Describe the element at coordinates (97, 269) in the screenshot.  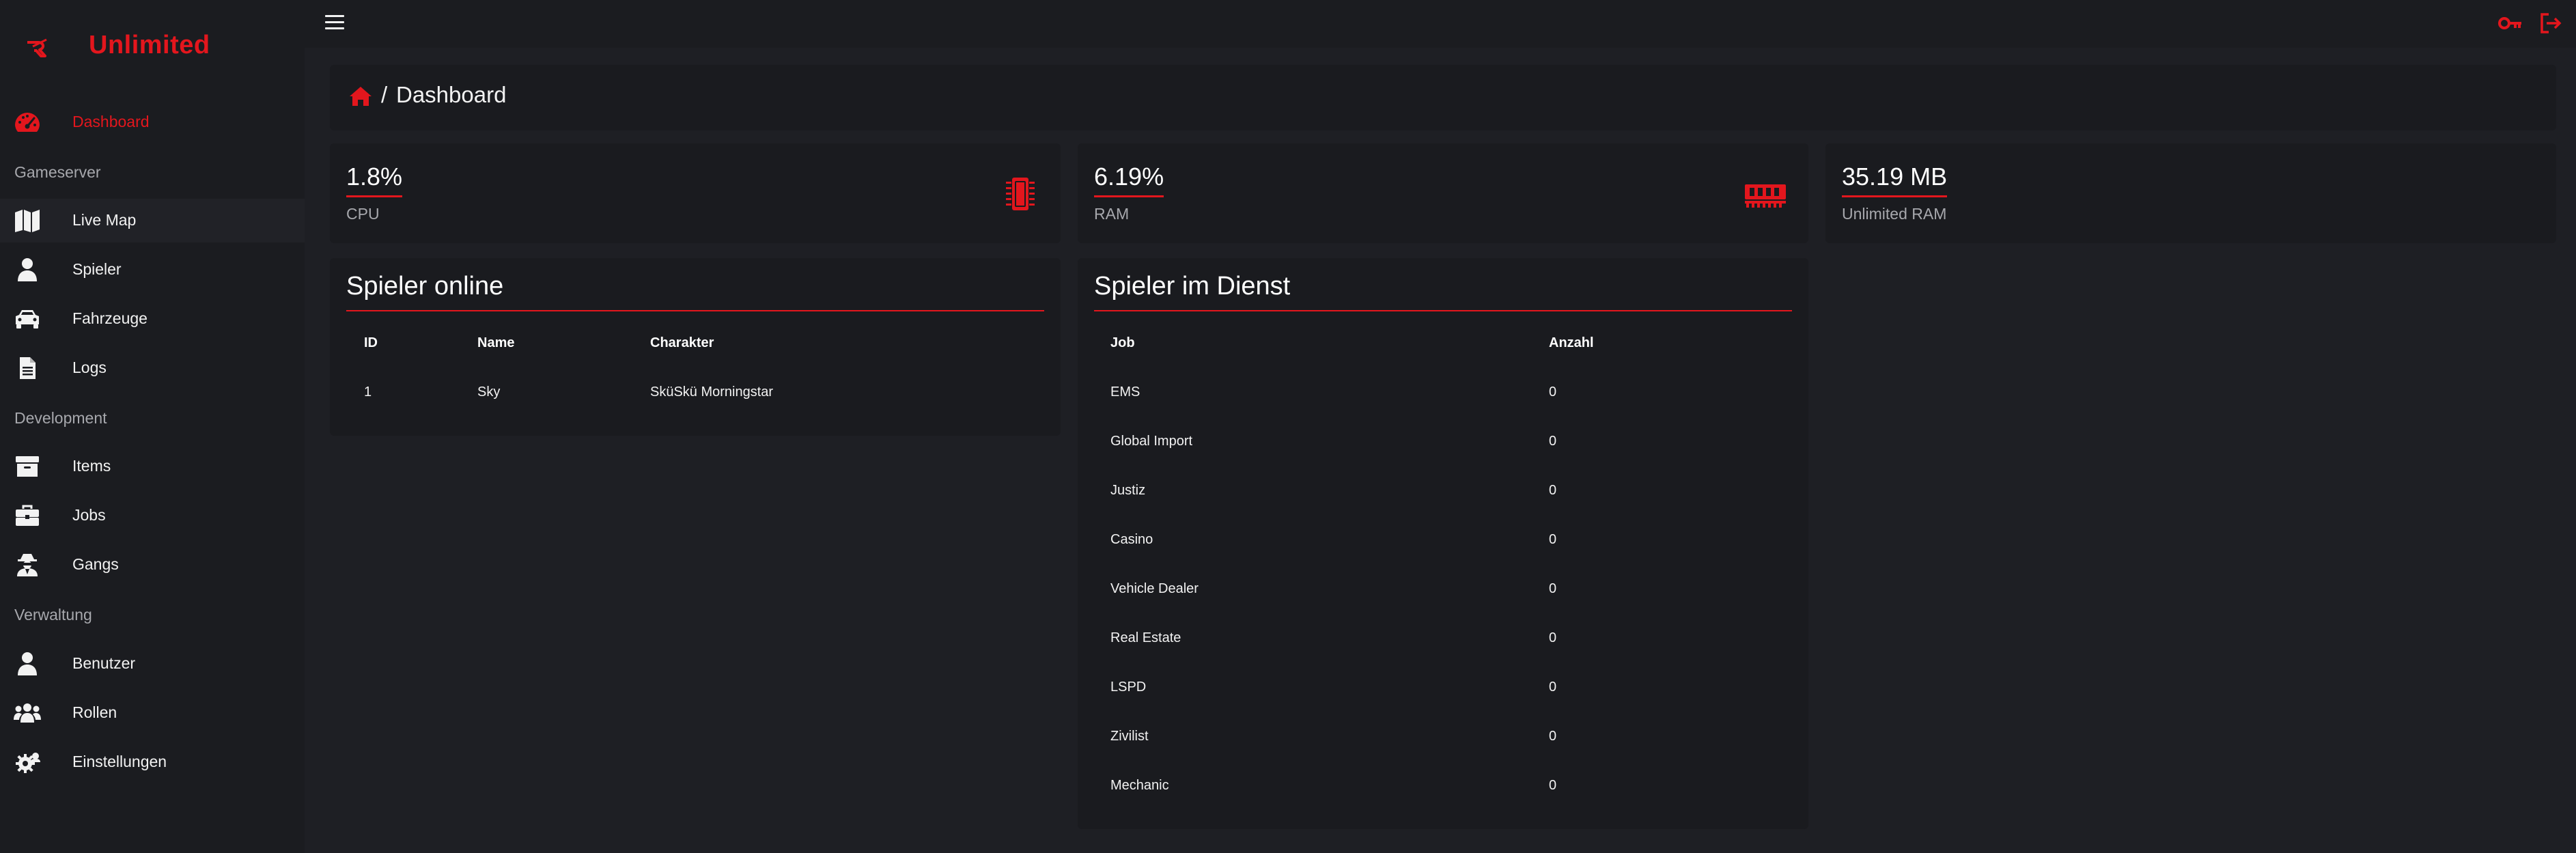
I see `sidebar-item-label: Spieler` at that location.